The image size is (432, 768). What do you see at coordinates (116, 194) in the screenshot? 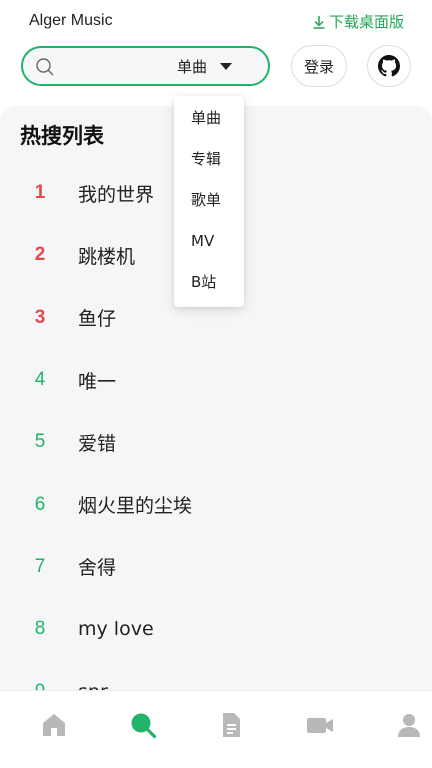
I see `hot-song-name: 我的世界` at bounding box center [116, 194].